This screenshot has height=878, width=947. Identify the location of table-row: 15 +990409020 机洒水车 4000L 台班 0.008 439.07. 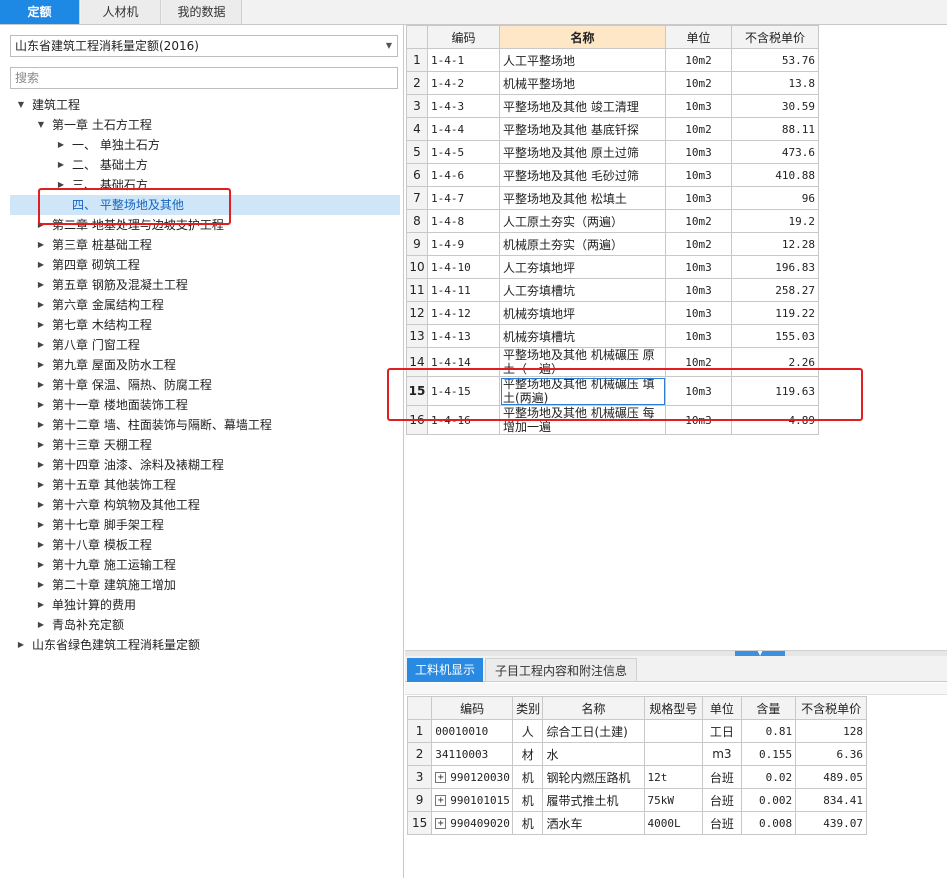
(636, 823).